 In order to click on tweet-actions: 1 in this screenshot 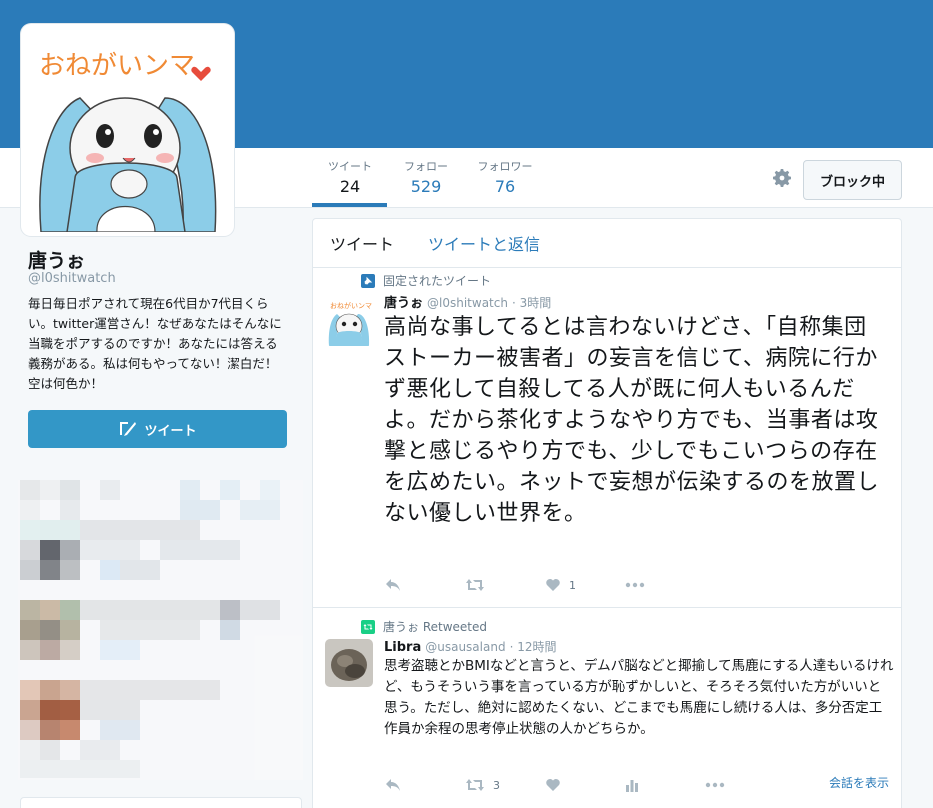, I will do `click(515, 585)`.